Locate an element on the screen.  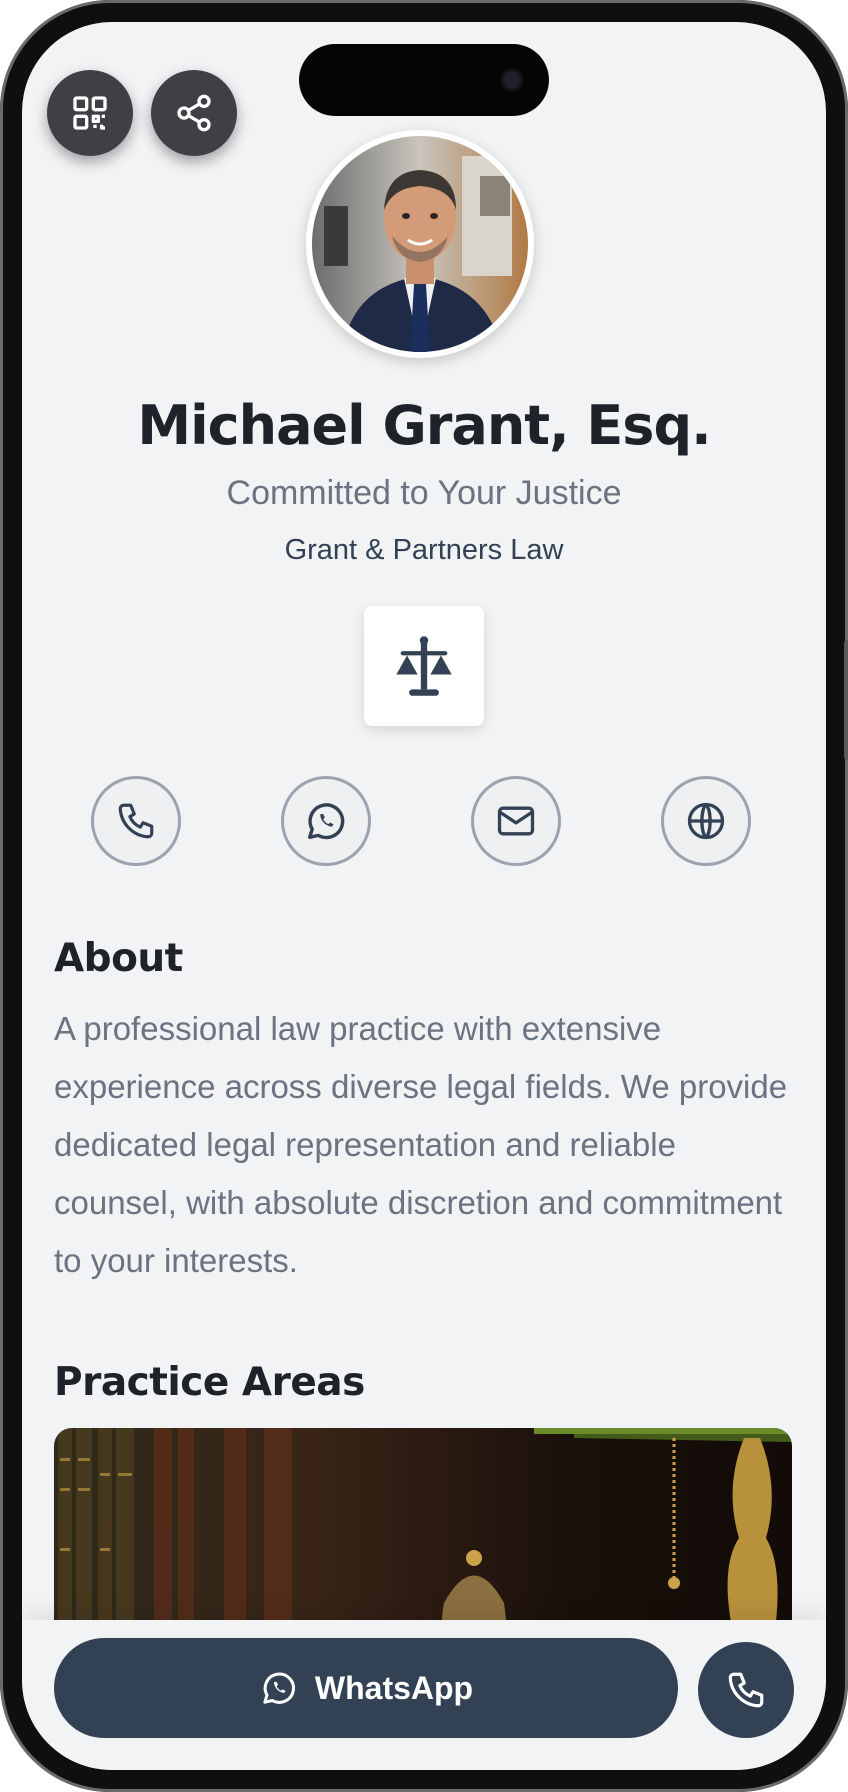
call-contact-button is located at coordinates (136, 821).